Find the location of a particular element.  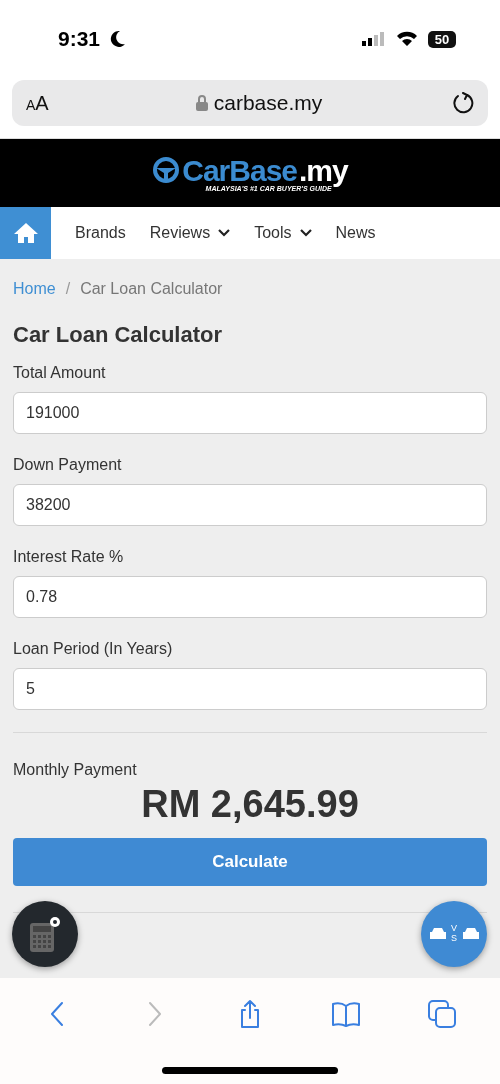

field-label: Down Payment is located at coordinates (68, 465).